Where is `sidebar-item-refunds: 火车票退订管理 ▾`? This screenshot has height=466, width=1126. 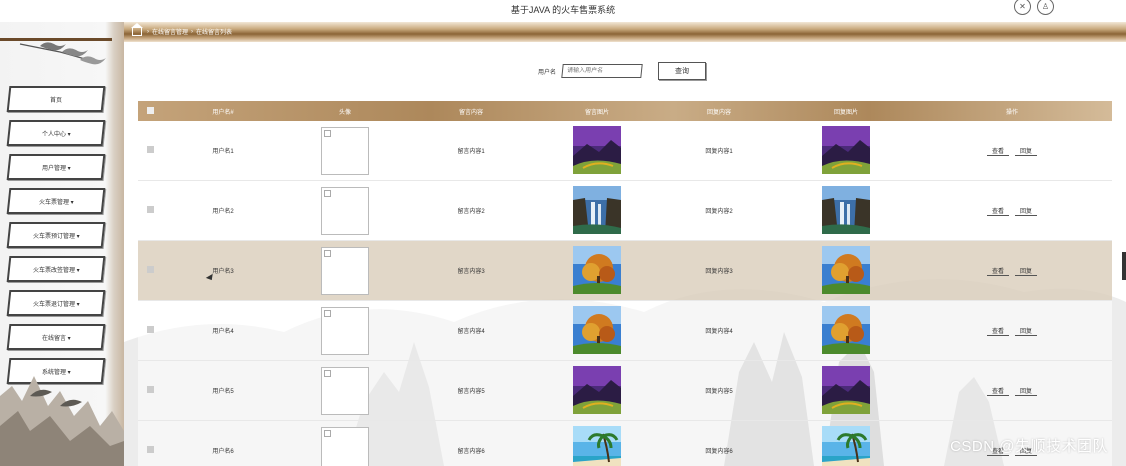 sidebar-item-refunds: 火车票退订管理 ▾ is located at coordinates (56, 303).